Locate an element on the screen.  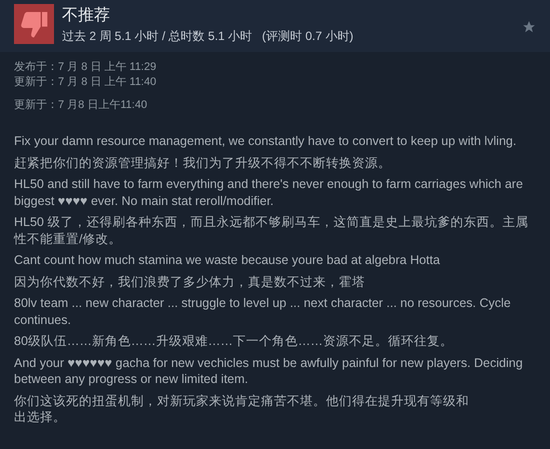
date-text: 发布于：7 月 8 日 上午 11:29 is located at coordinates (86, 67).